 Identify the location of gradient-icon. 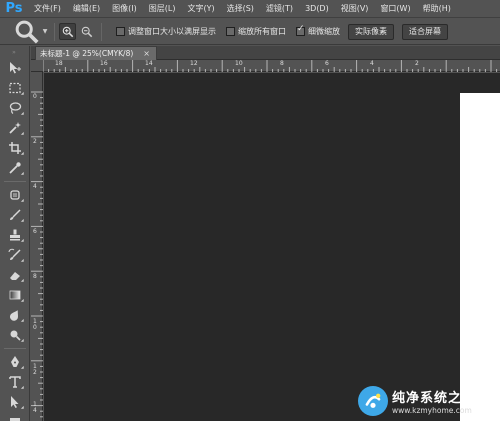
(15, 295).